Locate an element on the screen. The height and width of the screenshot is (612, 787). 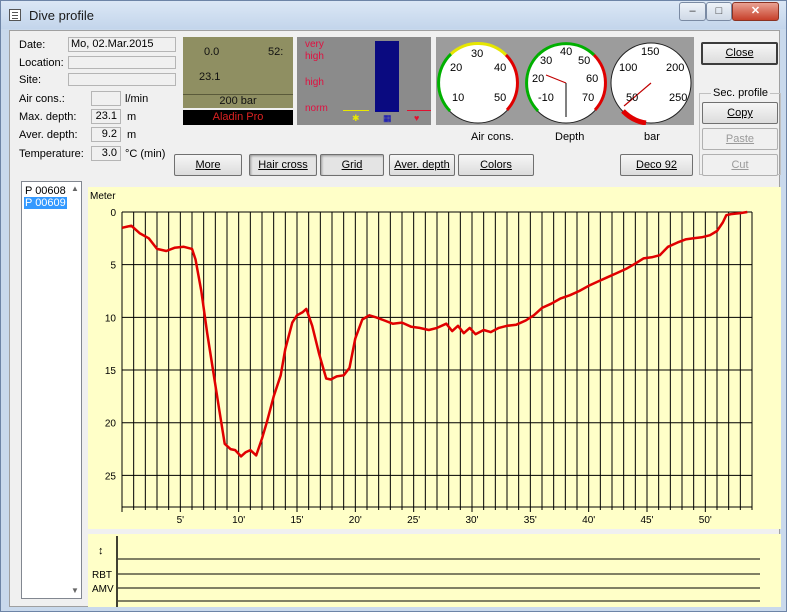
date-field: Mo, 02.Mar.2015 is located at coordinates (122, 44).